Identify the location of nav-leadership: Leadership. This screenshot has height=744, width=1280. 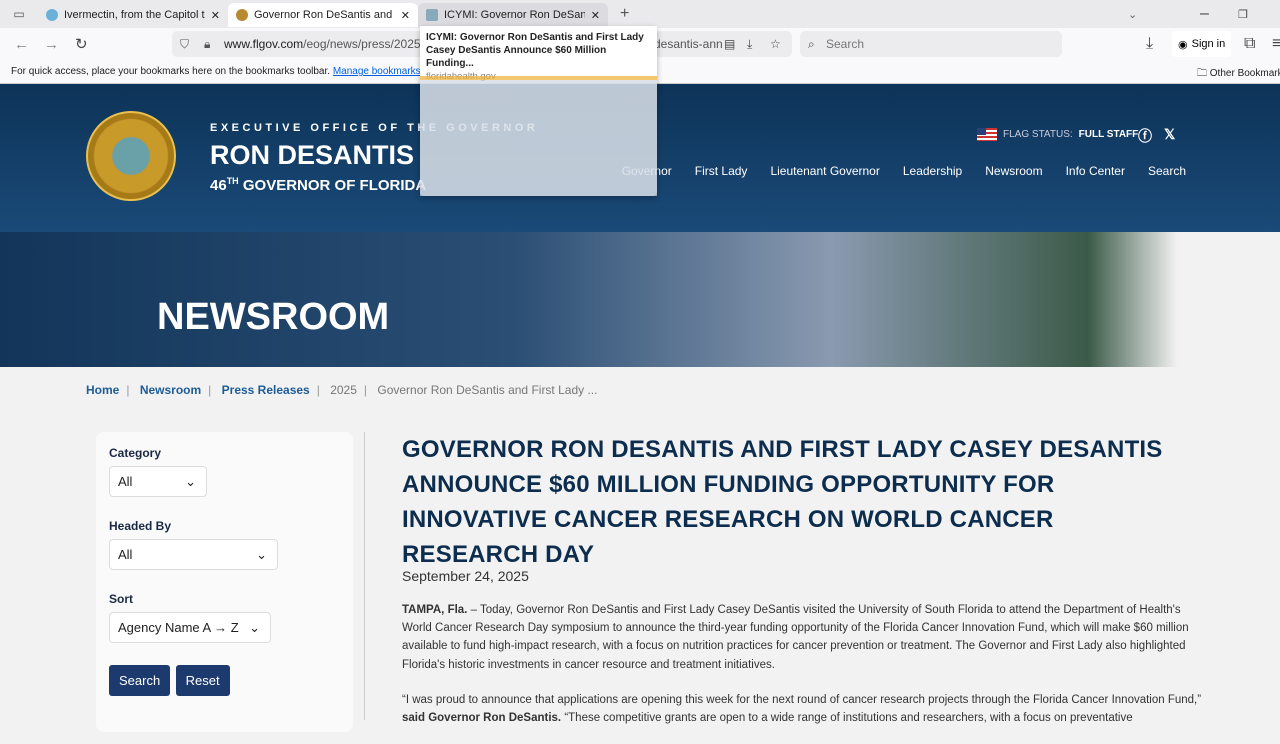
(932, 171).